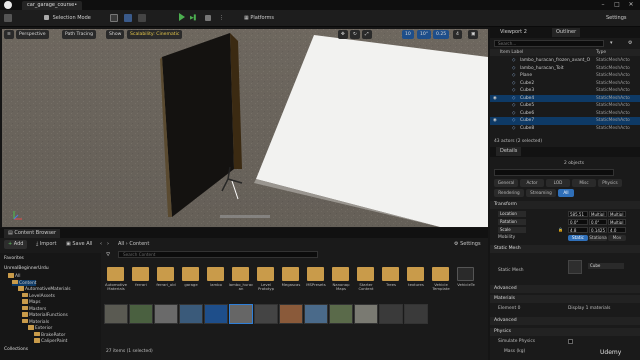 Image resolution: width=640 pixels, height=360 pixels. What do you see at coordinates (565, 121) in the screenshot?
I see `outliner-row: ◉ ◇ Cube7 StaticMeshActo` at bounding box center [565, 121].